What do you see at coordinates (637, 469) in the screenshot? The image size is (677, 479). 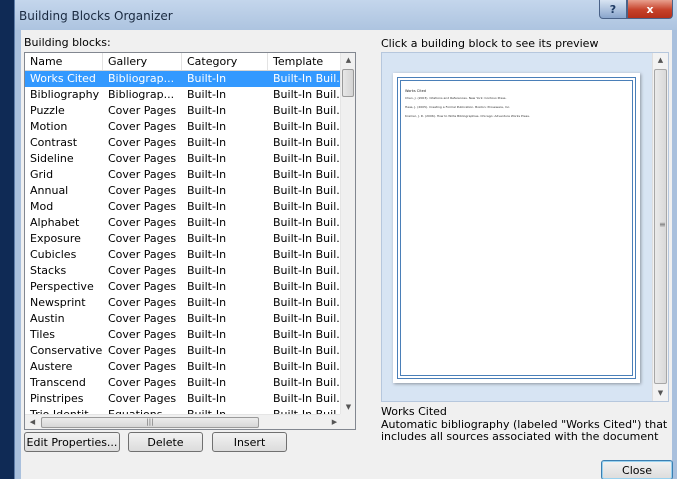 I see `close-button: Close` at bounding box center [637, 469].